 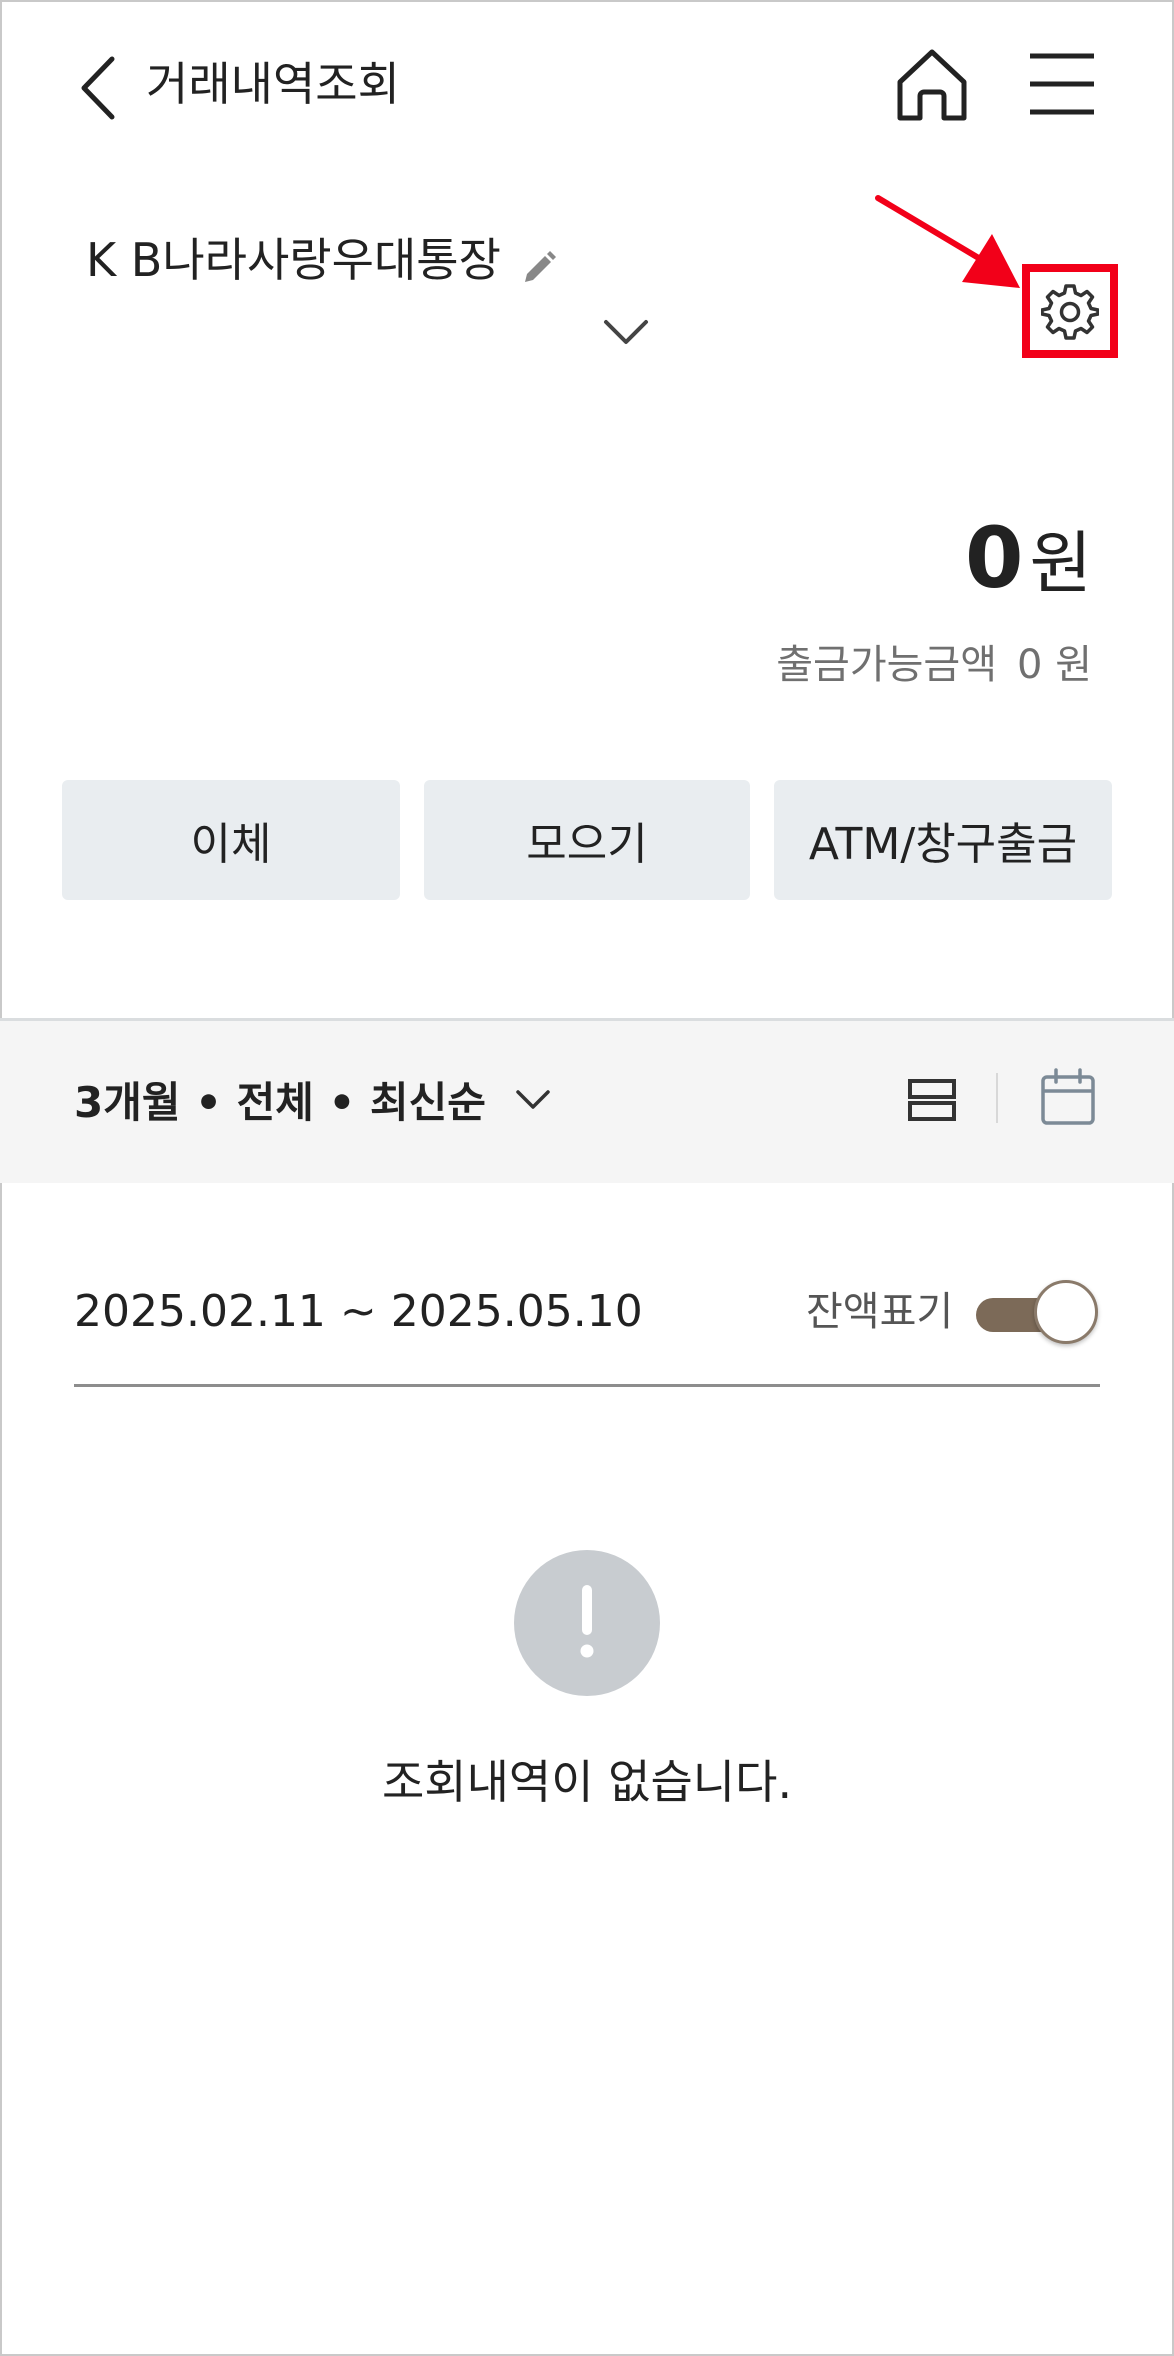 What do you see at coordinates (1066, 1312) in the screenshot?
I see `toggle-knob` at bounding box center [1066, 1312].